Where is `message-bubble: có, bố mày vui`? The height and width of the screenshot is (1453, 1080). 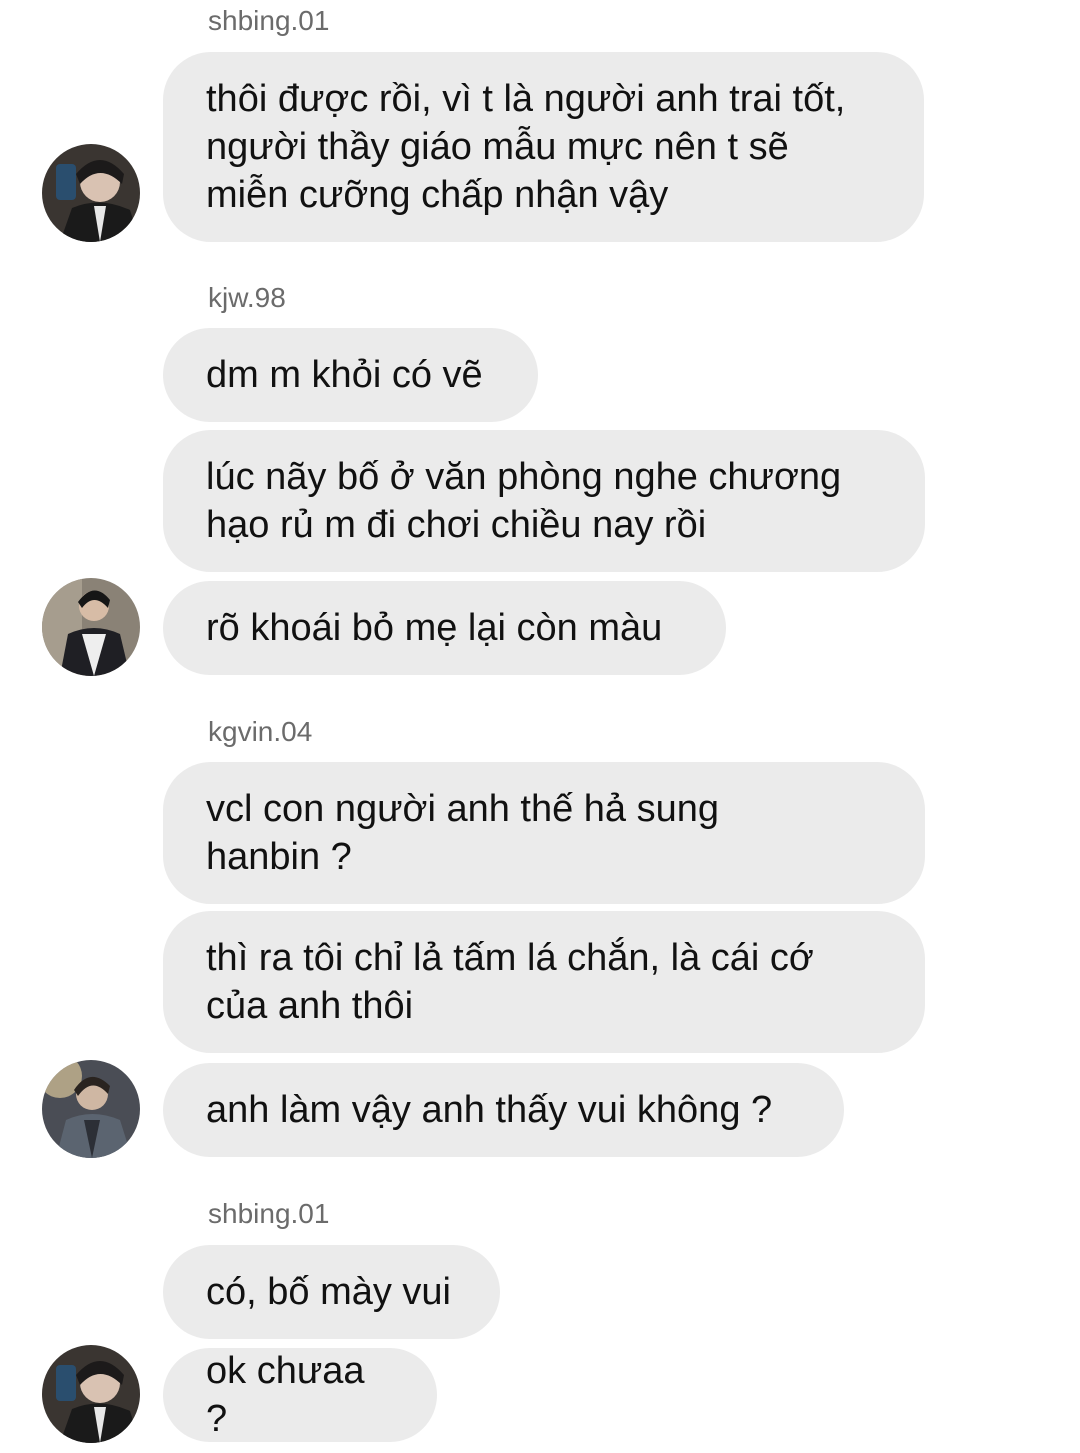
message-bubble: có, bố mày vui is located at coordinates (331, 1292).